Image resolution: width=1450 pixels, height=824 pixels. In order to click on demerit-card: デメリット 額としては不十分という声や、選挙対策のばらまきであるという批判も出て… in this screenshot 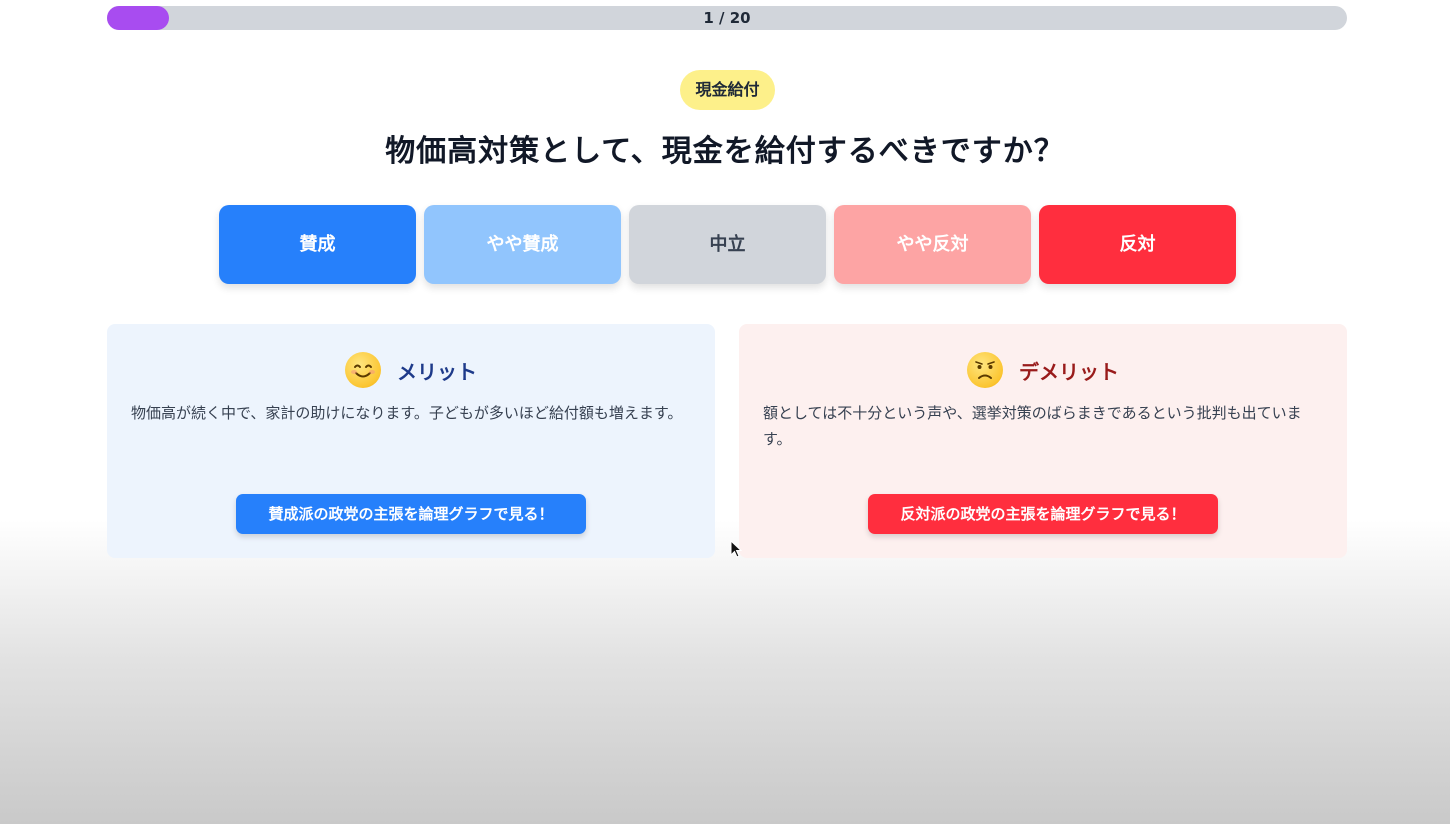, I will do `click(1043, 441)`.